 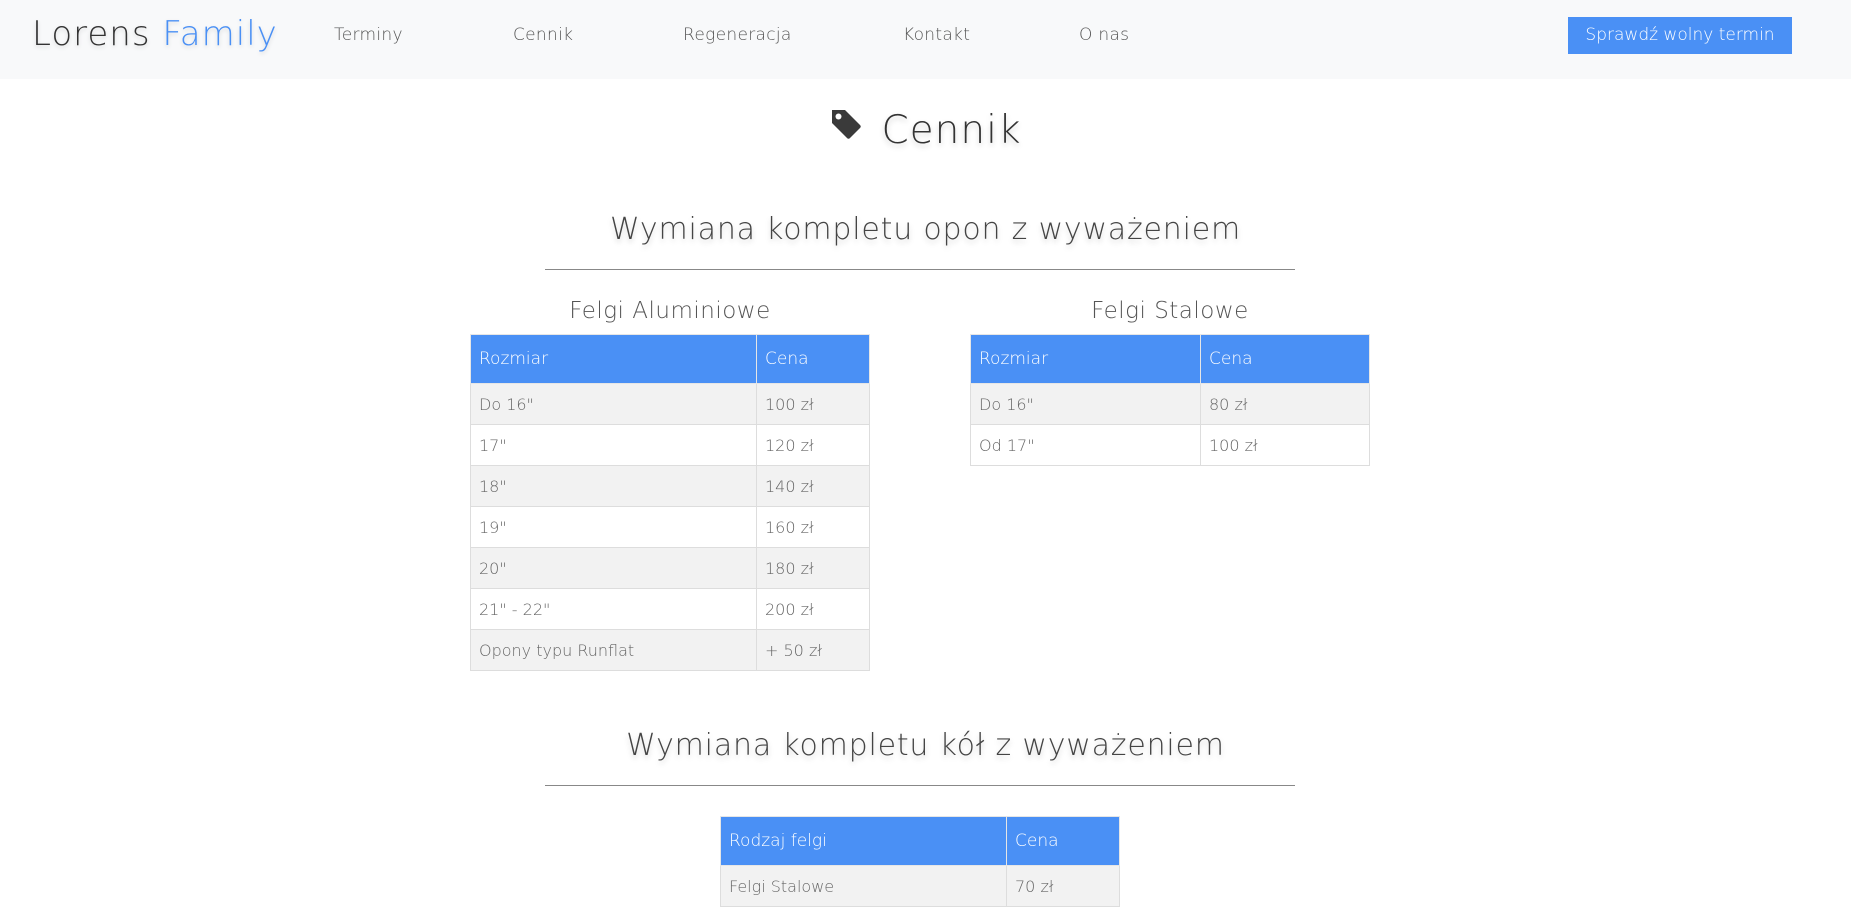 I want to click on price-cell: 120 zł, so click(x=813, y=445).